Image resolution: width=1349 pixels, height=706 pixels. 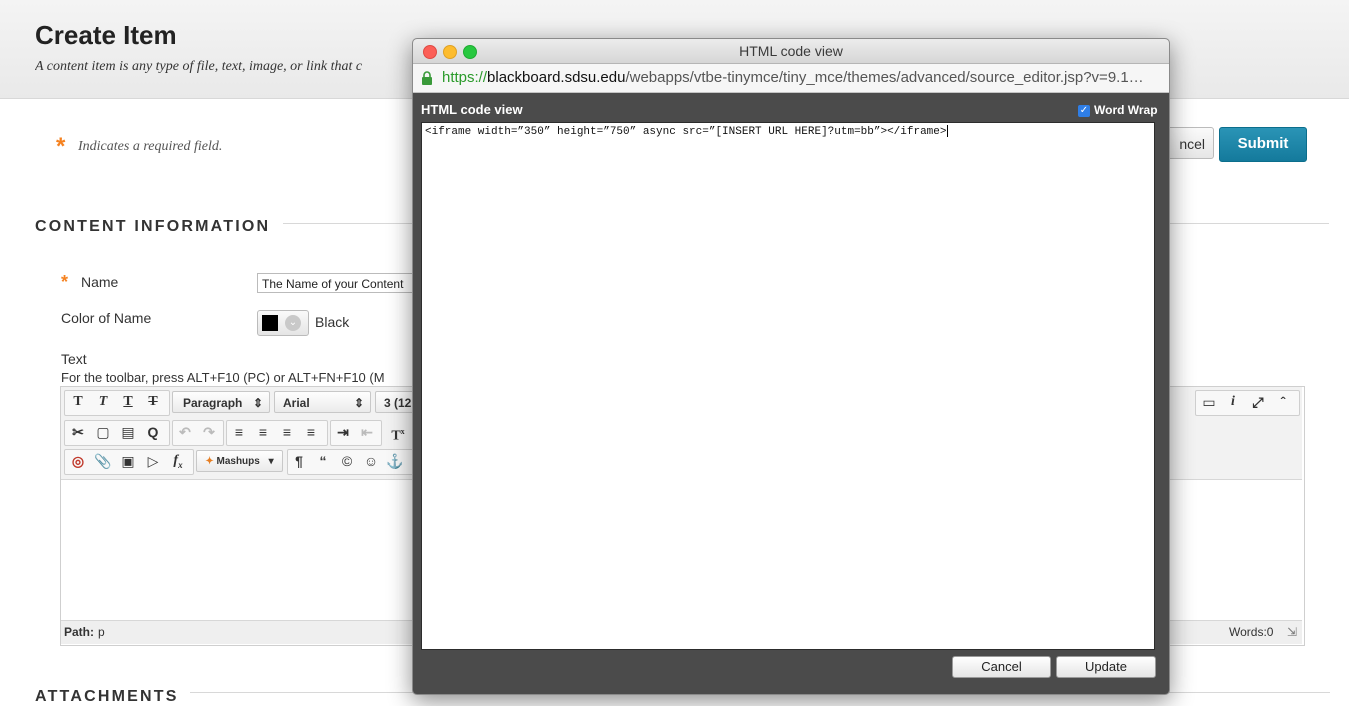 What do you see at coordinates (128, 432) in the screenshot?
I see `paste-icon: ▤` at bounding box center [128, 432].